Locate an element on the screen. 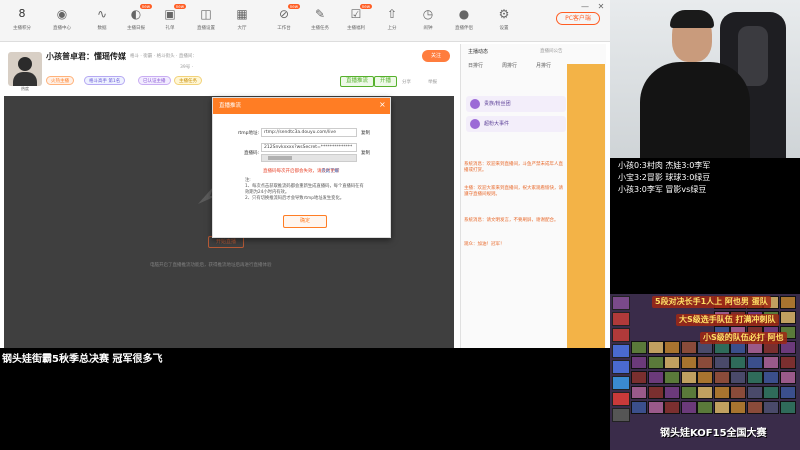 The image size is (800, 450). tool-icon: ⊘ is located at coordinates (284, 14).